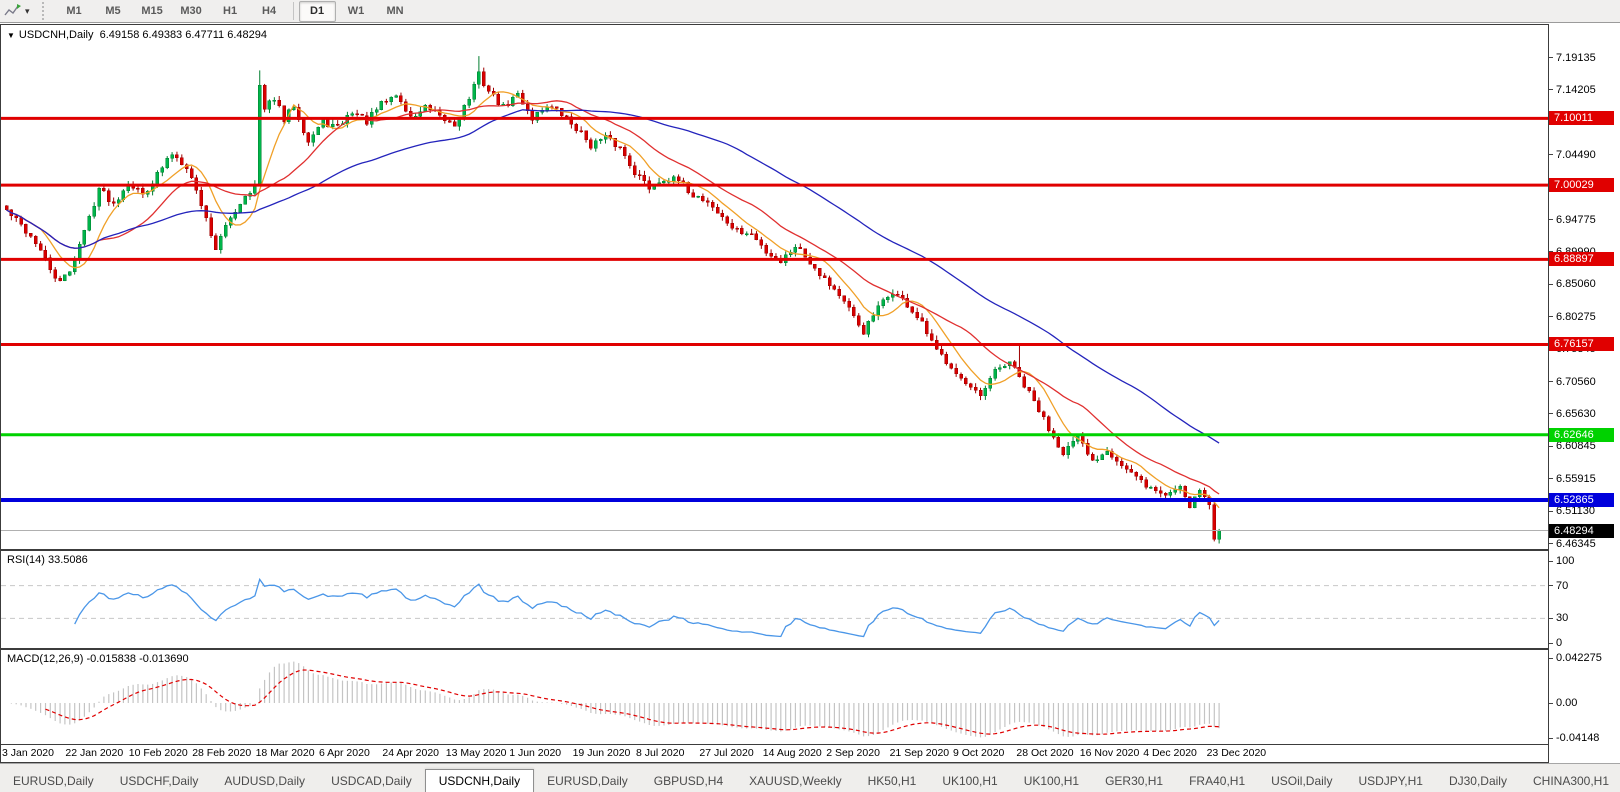 This screenshot has height=792, width=1620. What do you see at coordinates (660, 753) in the screenshot?
I see `date-axis-label: 8 Jul 2020` at bounding box center [660, 753].